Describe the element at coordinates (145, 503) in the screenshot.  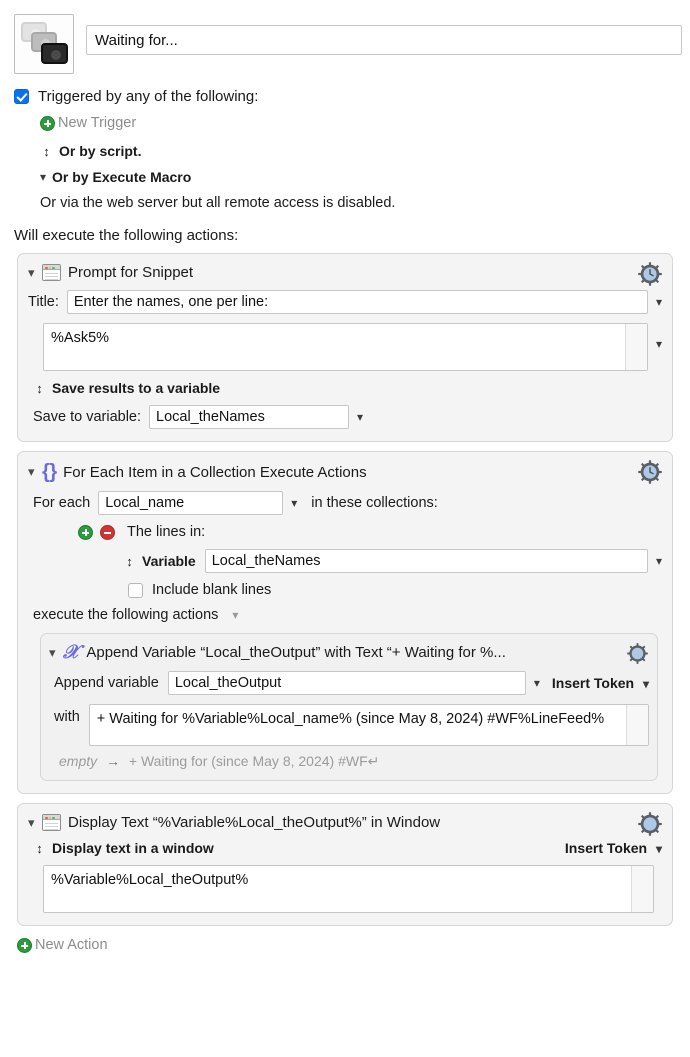
I see `for-each-variable-value: Local_name` at that location.